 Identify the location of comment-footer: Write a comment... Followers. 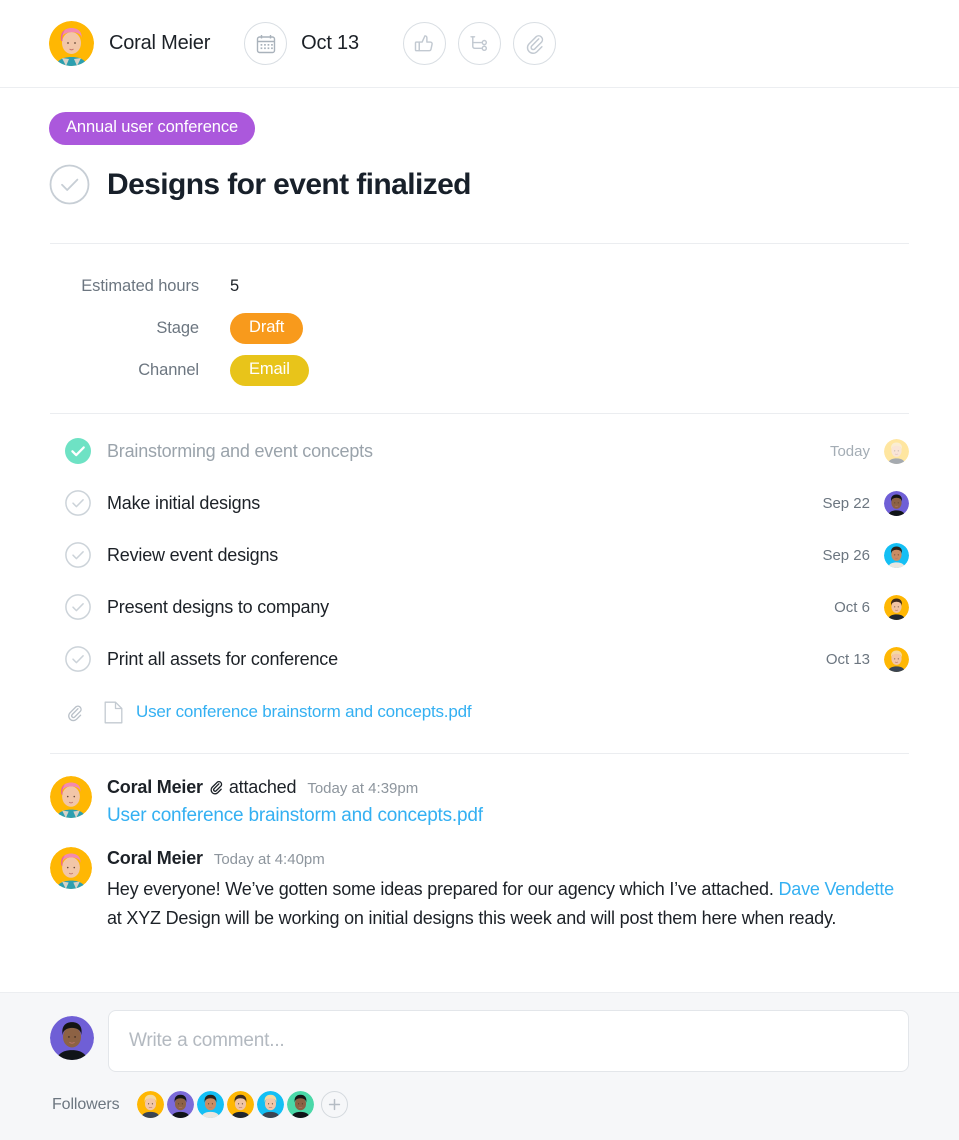
(479, 1066).